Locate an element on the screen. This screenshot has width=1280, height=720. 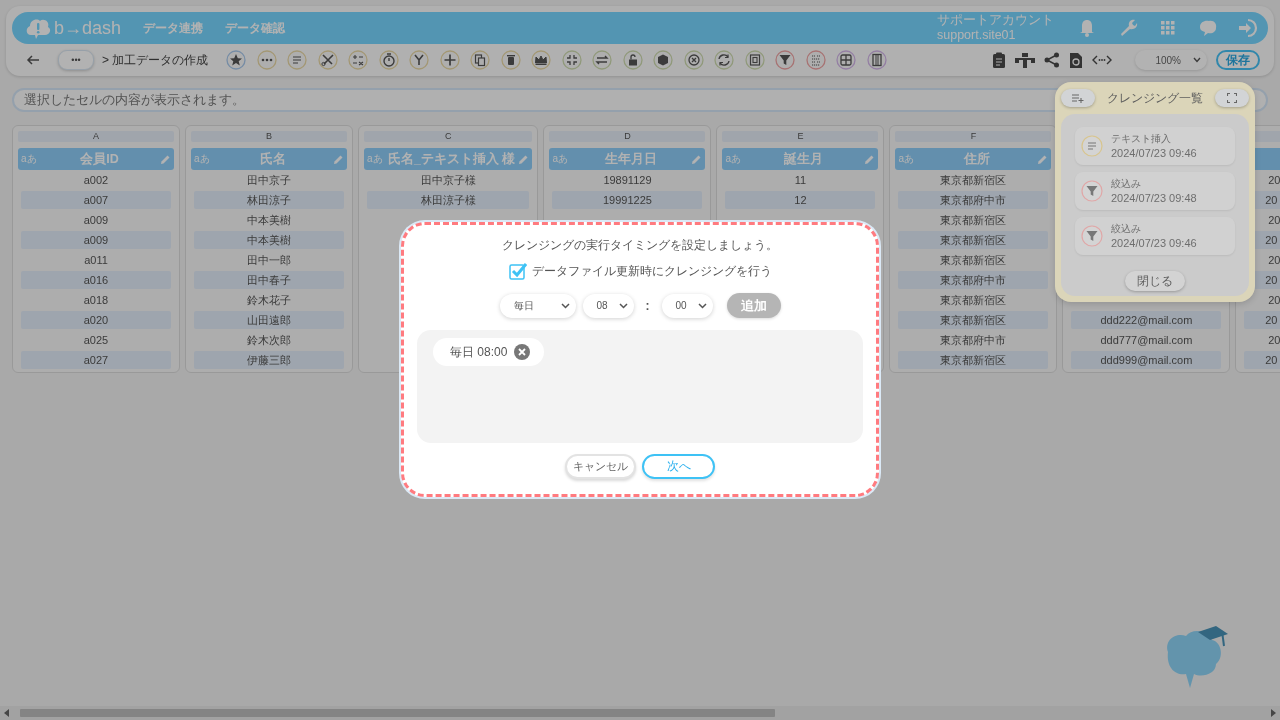
table-cell: a007 is located at coordinates (96, 200).